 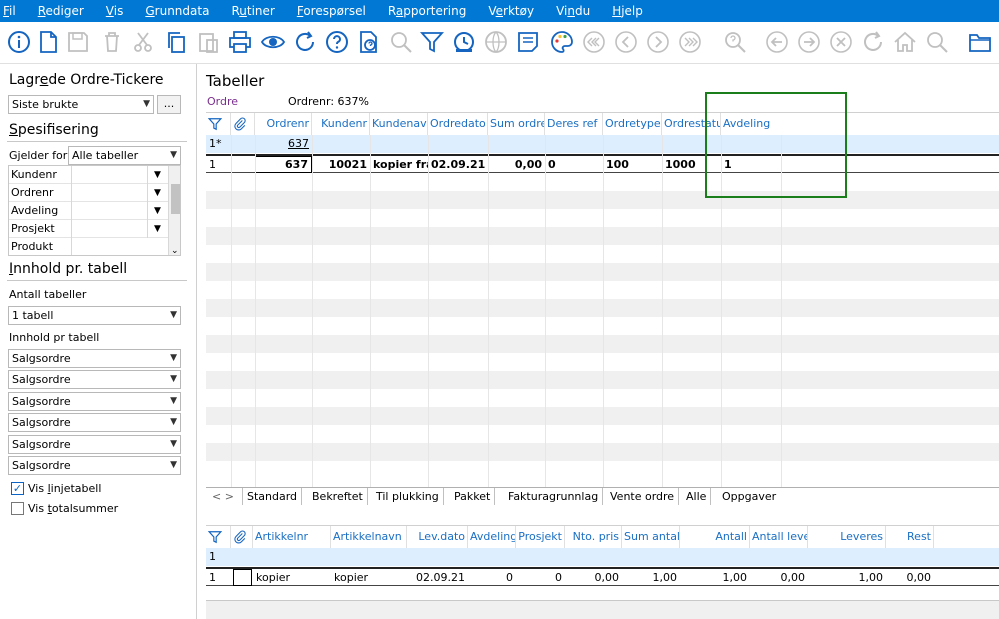 I want to click on new-document-icon, so click(x=48, y=42).